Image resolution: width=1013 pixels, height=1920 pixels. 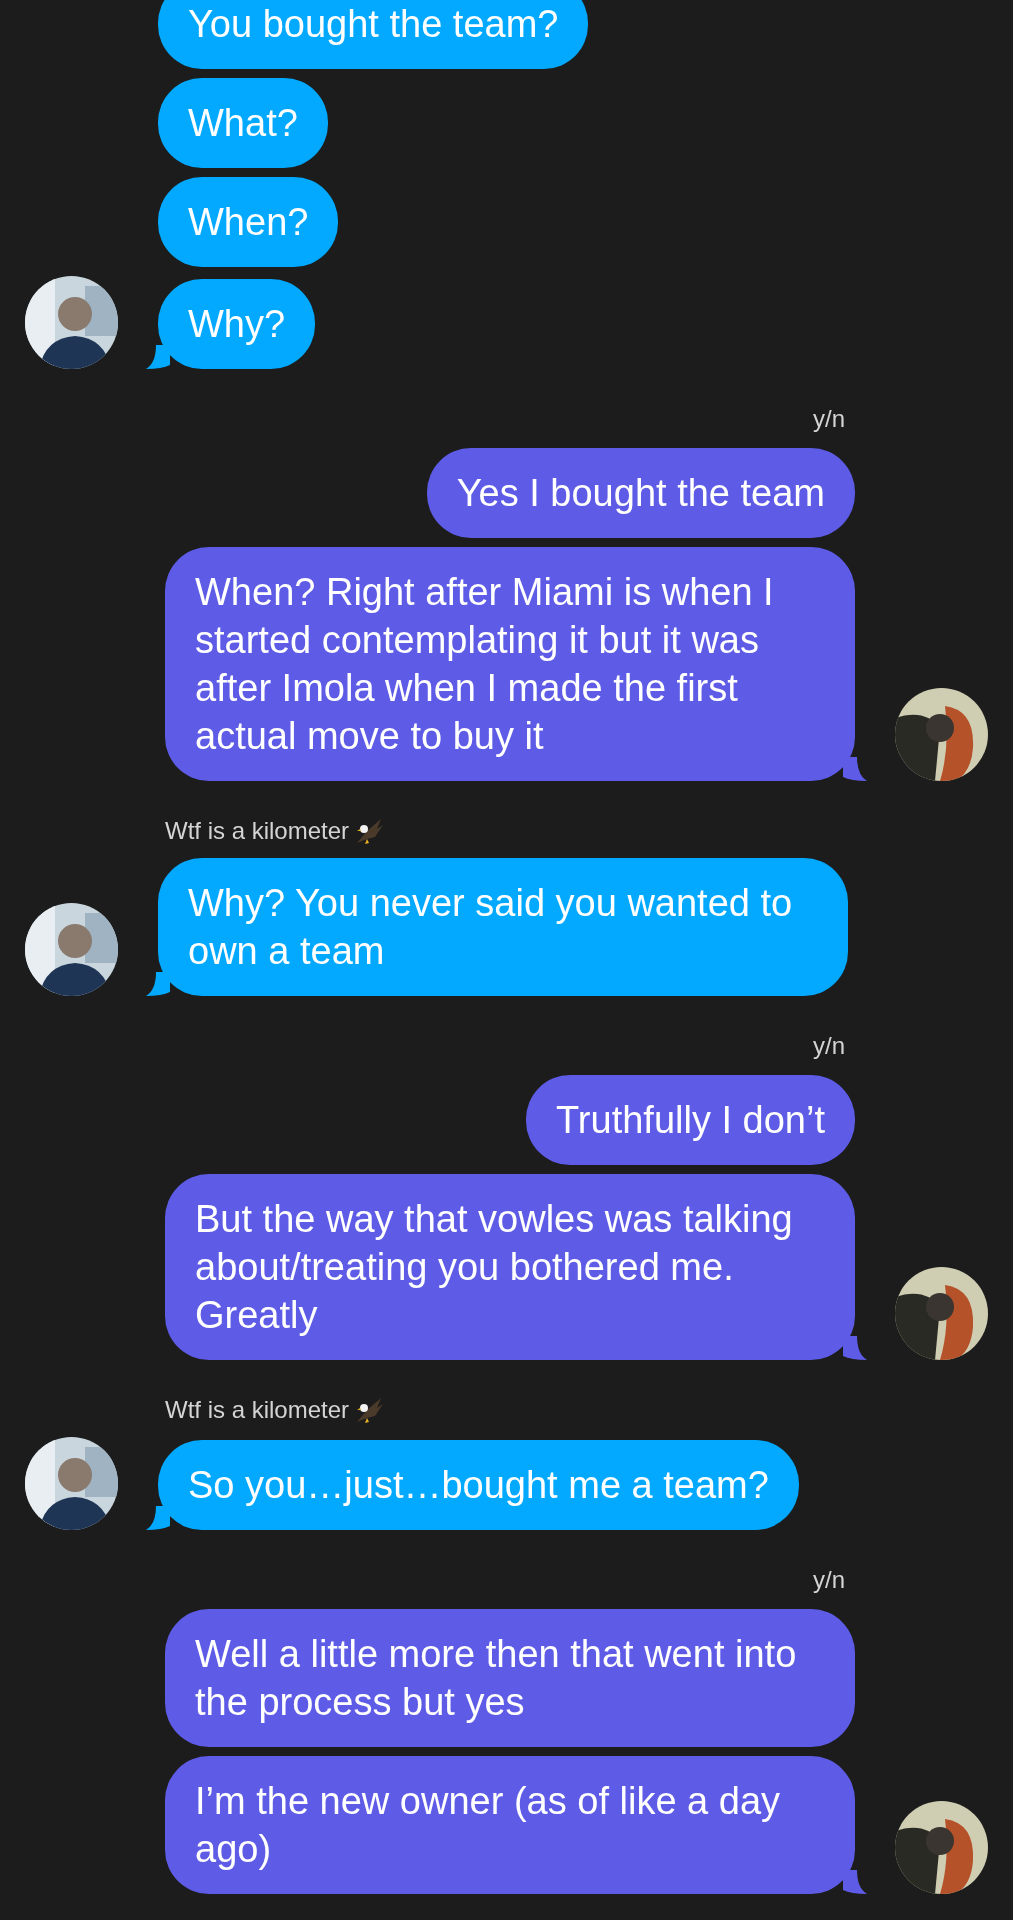 What do you see at coordinates (510, 664) in the screenshot?
I see `message-bubble: When? Right after Miami is when I started contemplating it but it was after Imola when I made the first actual move to buy it` at bounding box center [510, 664].